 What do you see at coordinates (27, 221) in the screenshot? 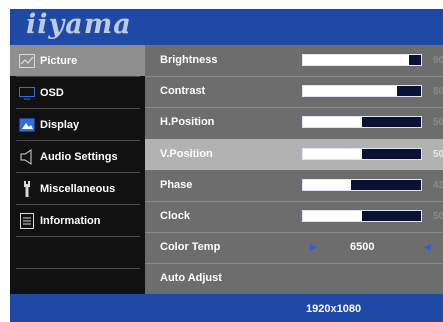
I see `document-icon` at bounding box center [27, 221].